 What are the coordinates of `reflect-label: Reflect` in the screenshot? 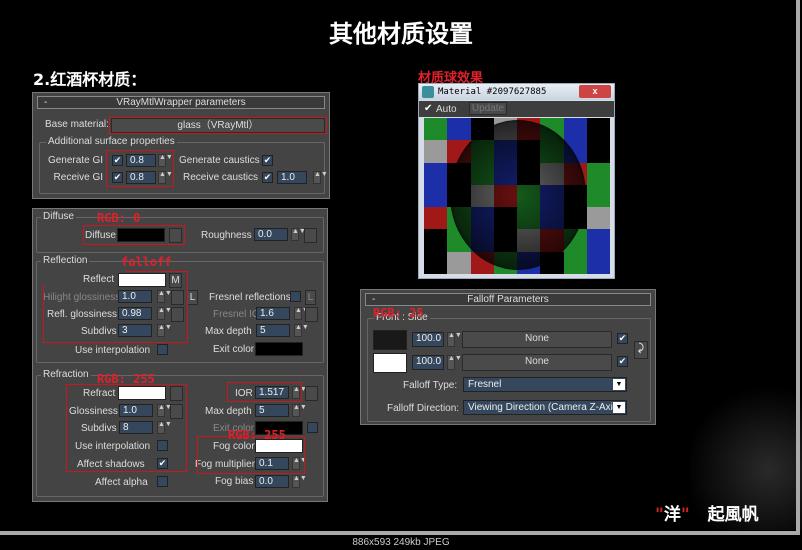 It's located at (99, 279).